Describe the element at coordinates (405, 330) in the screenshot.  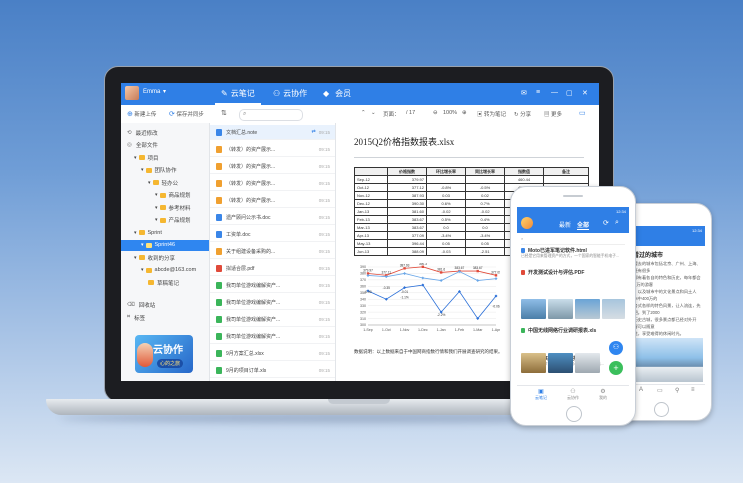
I see `x-tick-label: 1-Nov` at that location.